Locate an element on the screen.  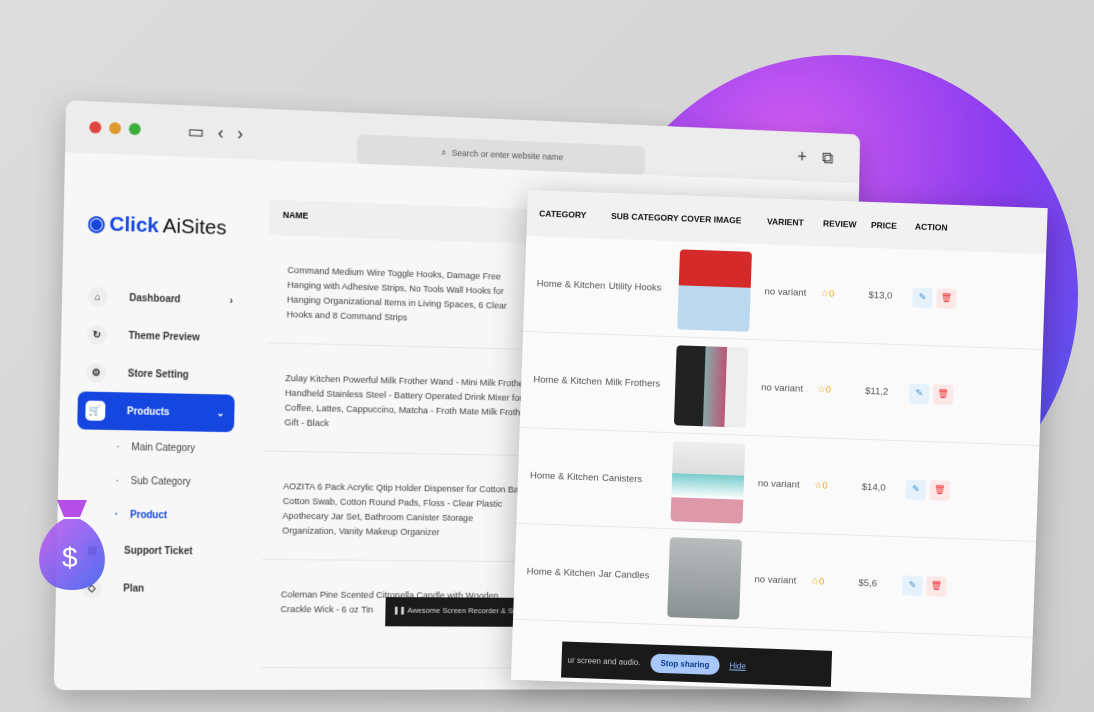
header-price: PRICE is located at coordinates (893, 226).